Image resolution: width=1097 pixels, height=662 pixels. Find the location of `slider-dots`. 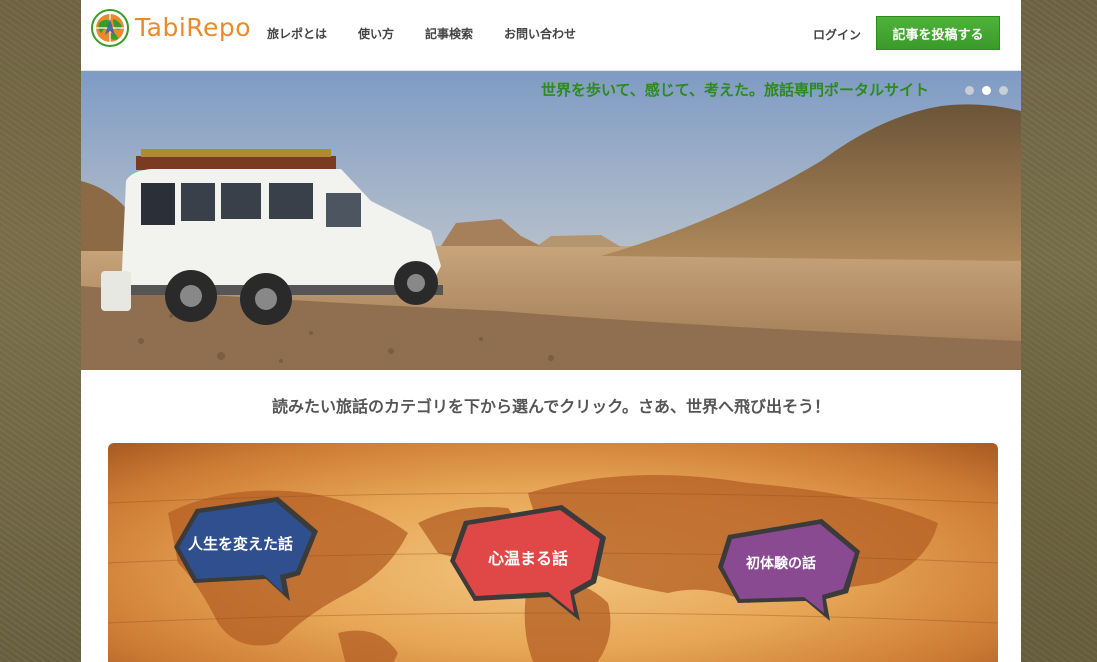

slider-dots is located at coordinates (986, 90).